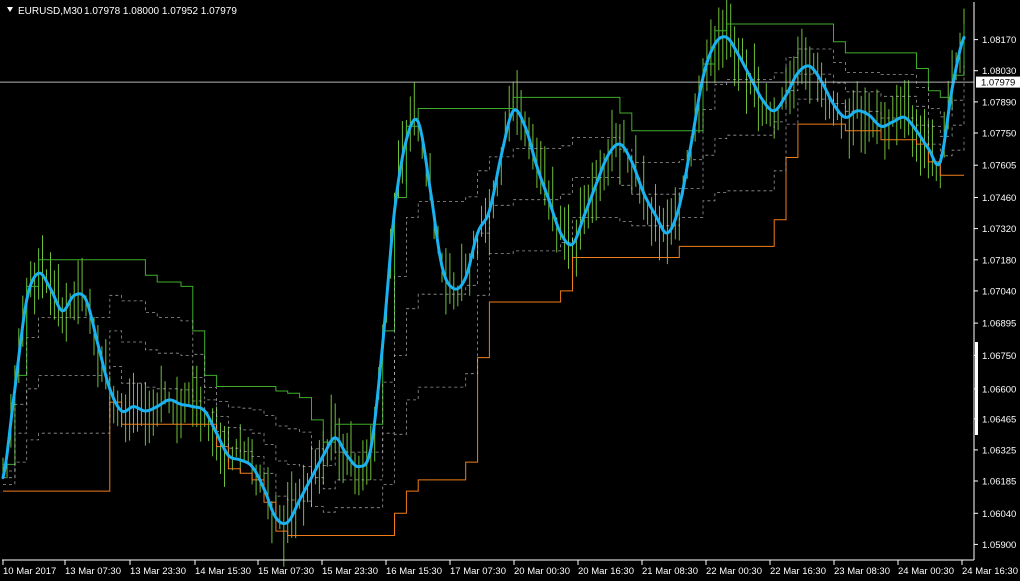  I want to click on ohlc-values: 1.07978 1.08000 1.07952 1.07979, so click(160, 11).